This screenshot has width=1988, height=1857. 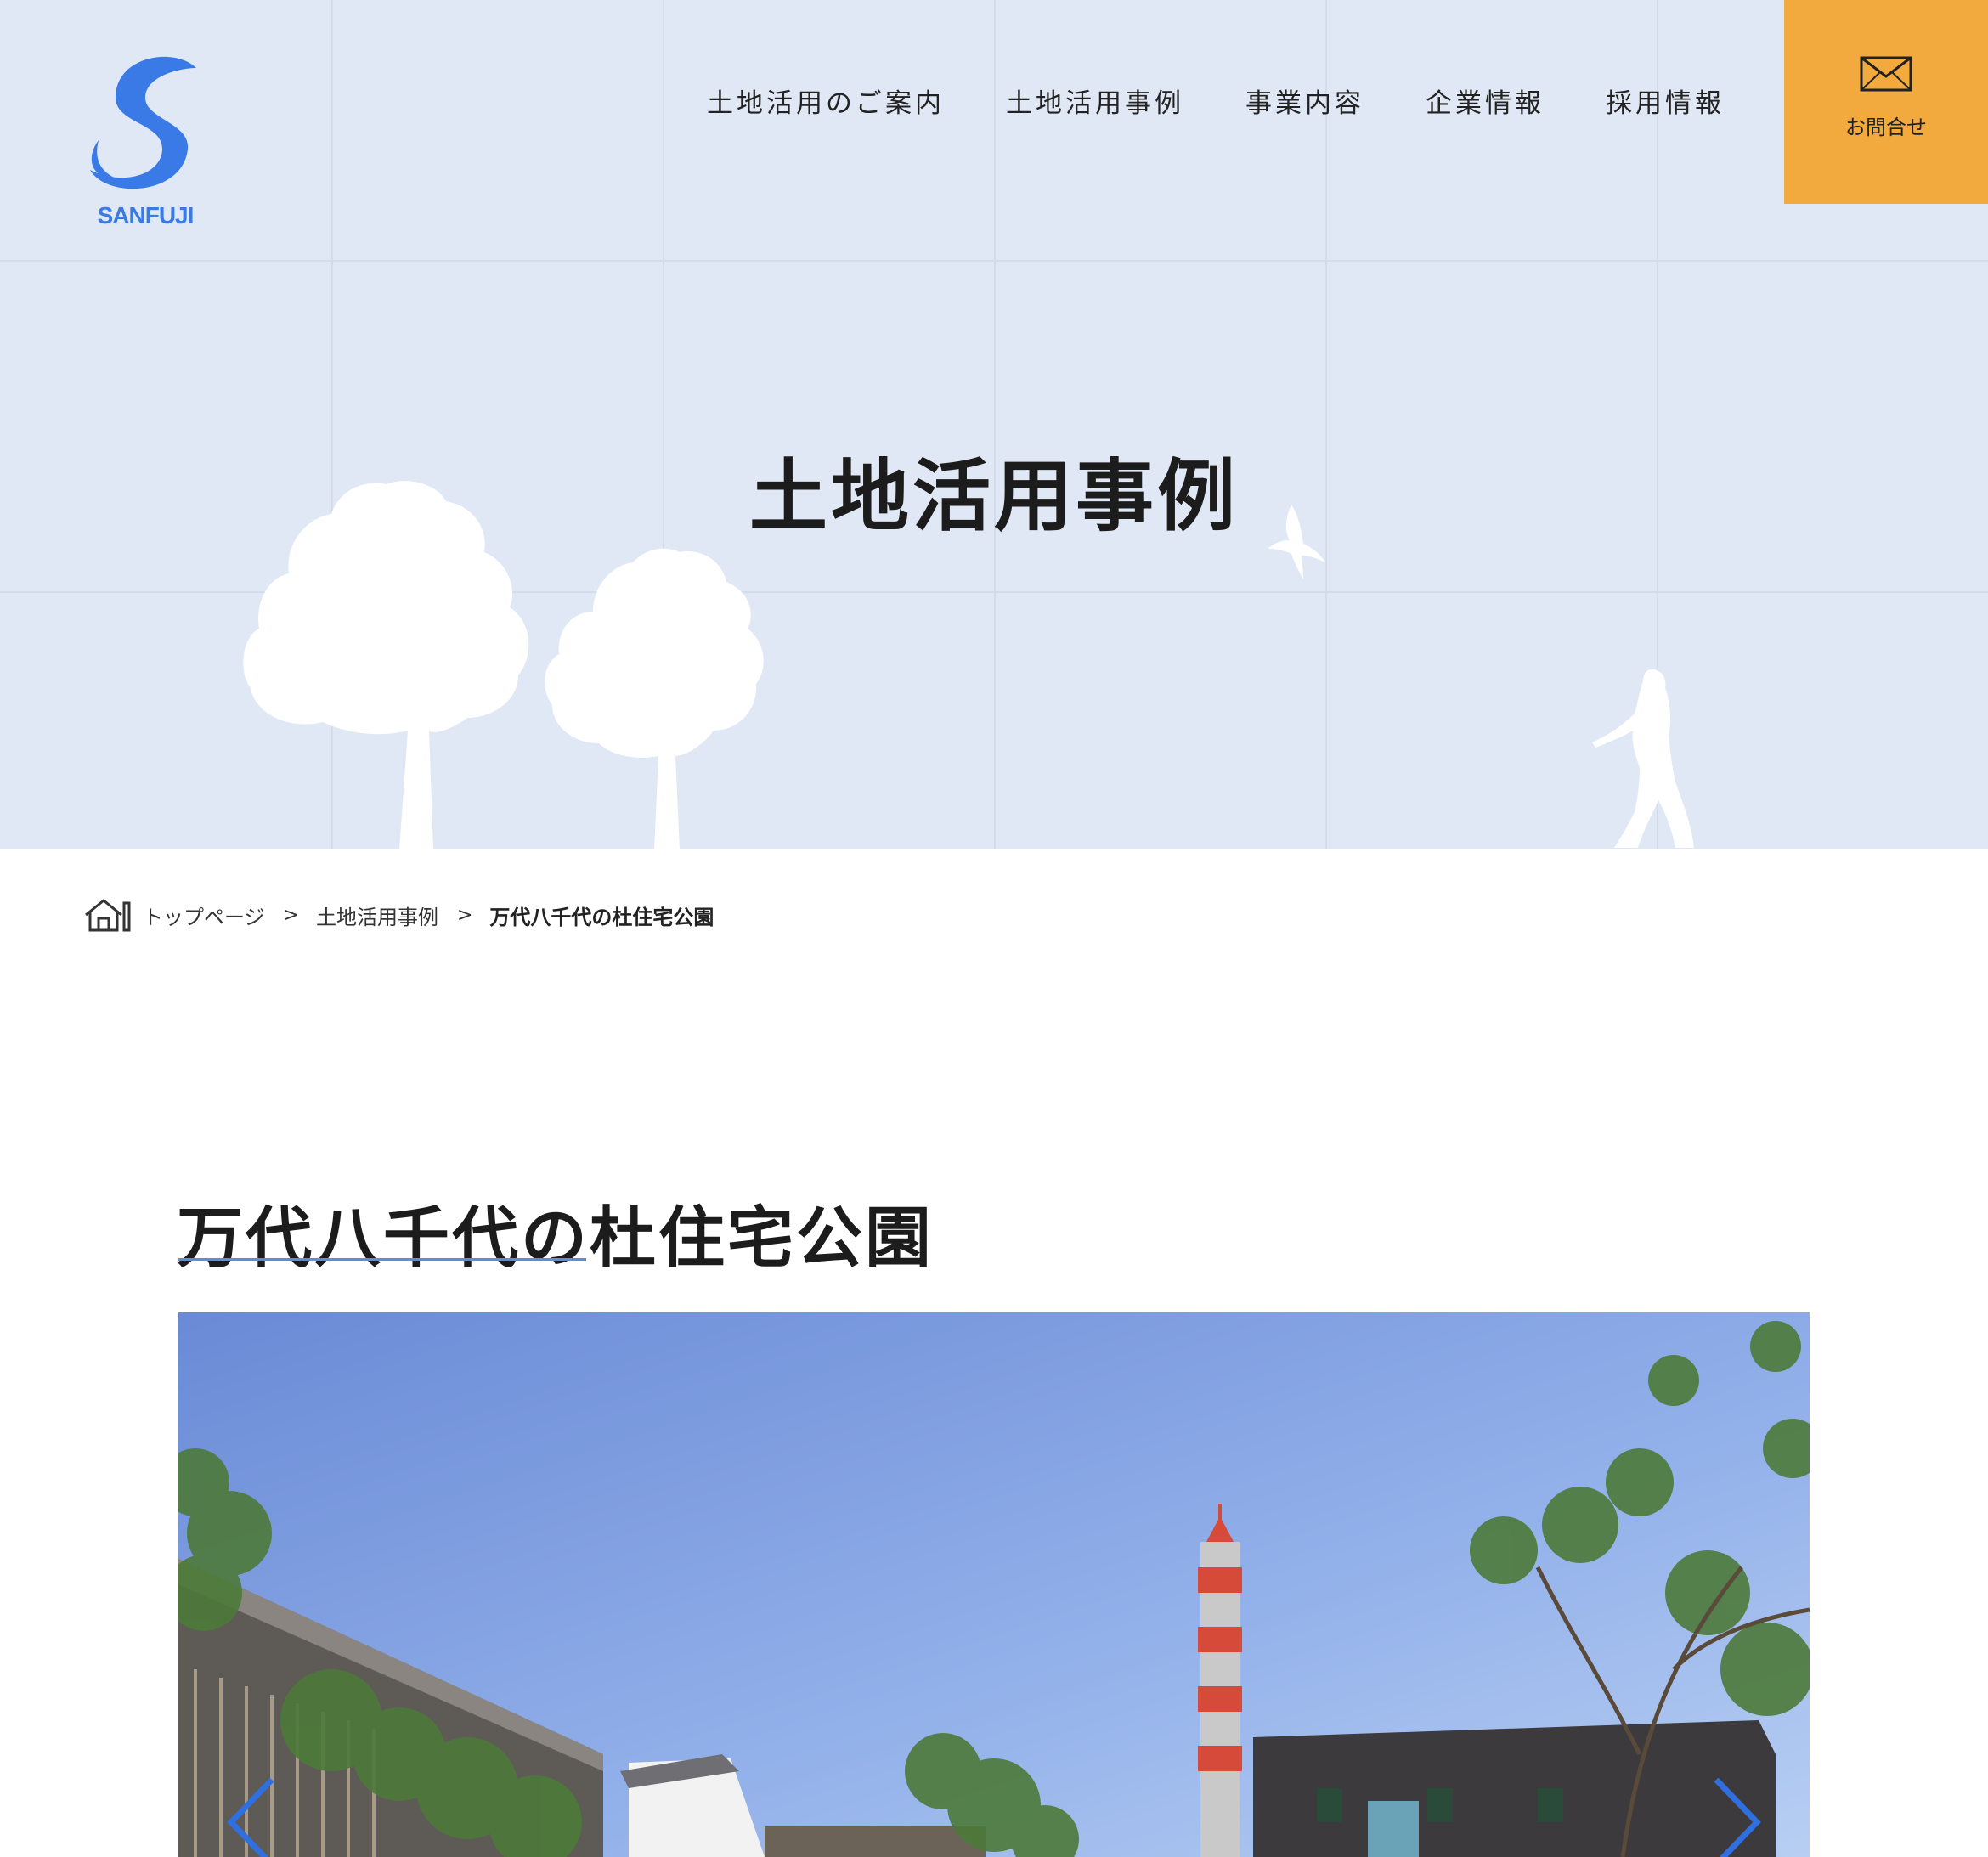 I want to click on nav-item-land-use-cases: 土地活用事例, so click(x=1095, y=101).